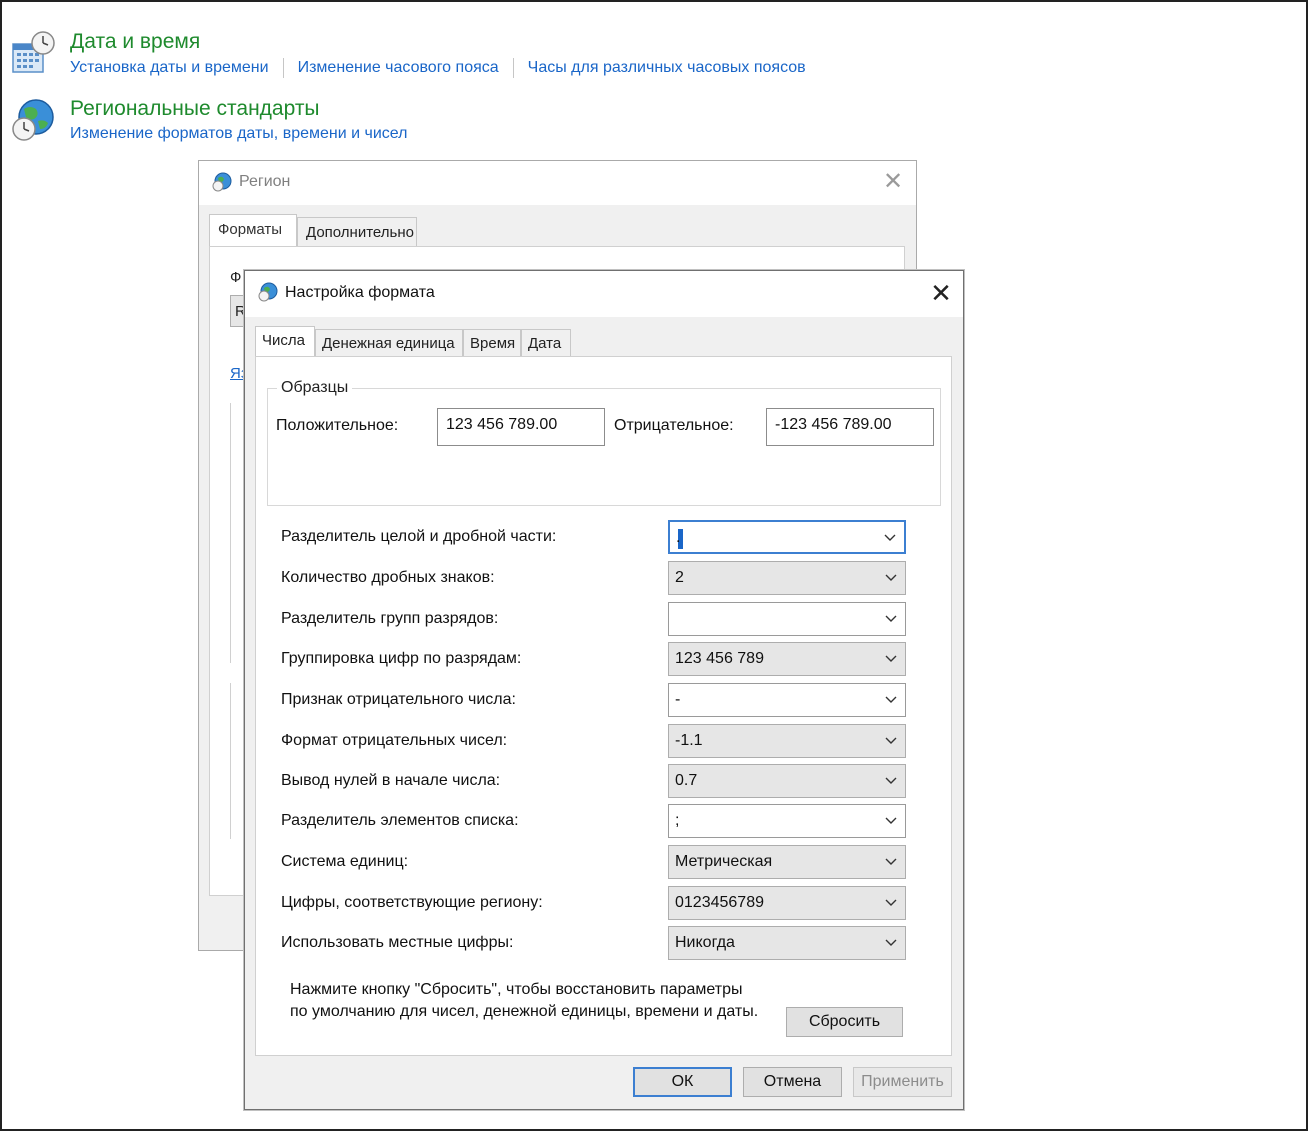 Image resolution: width=1308 pixels, height=1131 pixels. Describe the element at coordinates (195, 109) in the screenshot. I see `regional-title: Региональные стандарты` at that location.